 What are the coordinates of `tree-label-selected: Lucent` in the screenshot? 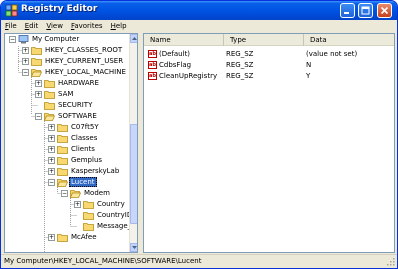 It's located at (83, 182).